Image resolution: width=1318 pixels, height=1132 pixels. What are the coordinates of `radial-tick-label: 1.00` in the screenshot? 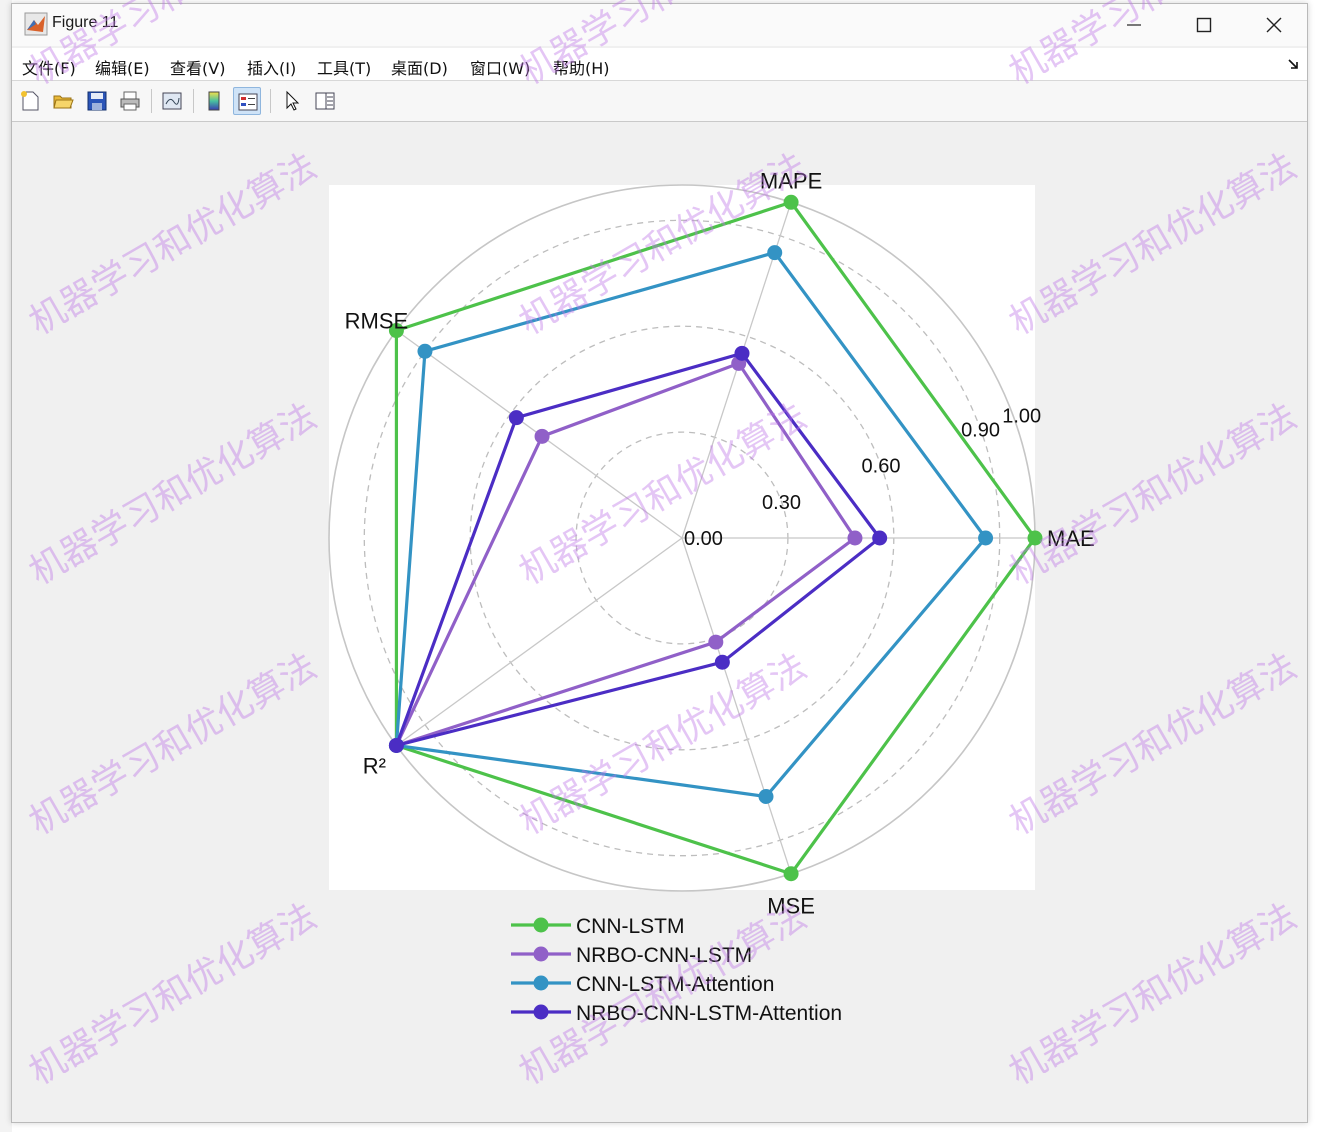 It's located at (1021, 416).